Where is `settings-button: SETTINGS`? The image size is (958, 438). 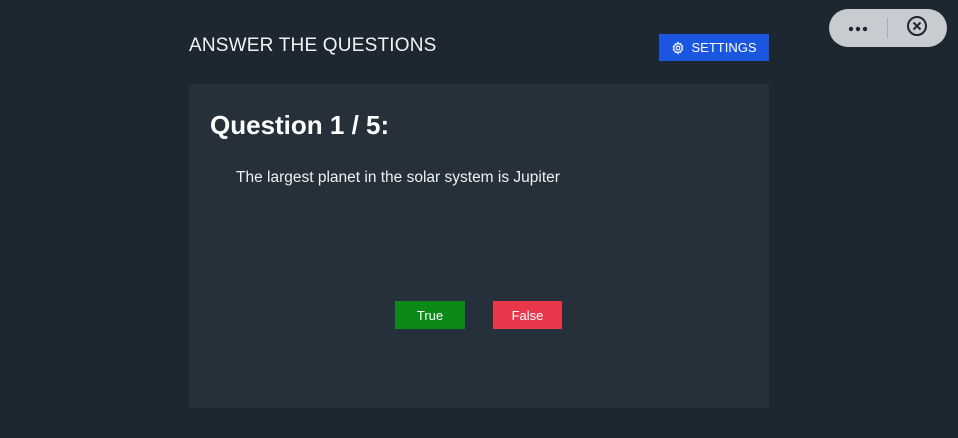 settings-button: SETTINGS is located at coordinates (714, 47).